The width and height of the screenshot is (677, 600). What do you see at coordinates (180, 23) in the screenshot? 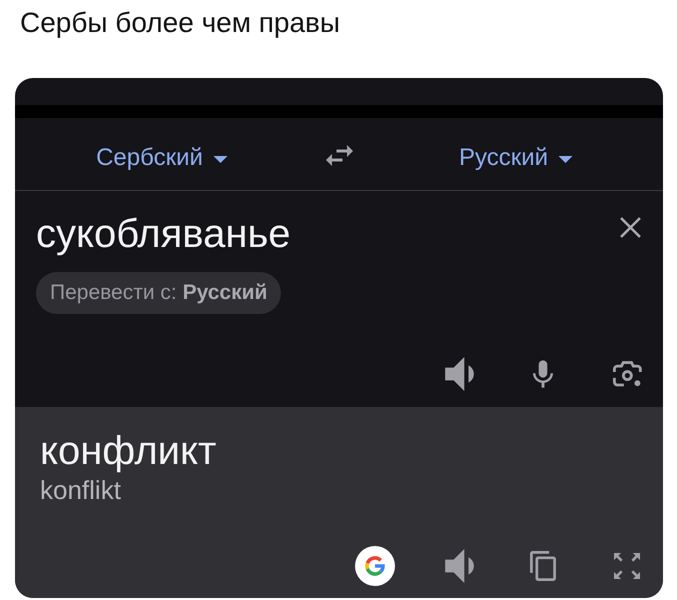
I see `post-caption: Сербы более чем правы` at bounding box center [180, 23].